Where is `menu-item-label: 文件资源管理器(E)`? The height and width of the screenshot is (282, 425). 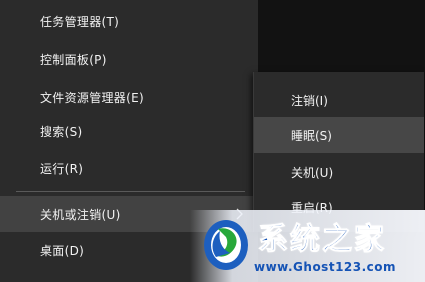
menu-item-label: 文件资源管理器(E) is located at coordinates (92, 97).